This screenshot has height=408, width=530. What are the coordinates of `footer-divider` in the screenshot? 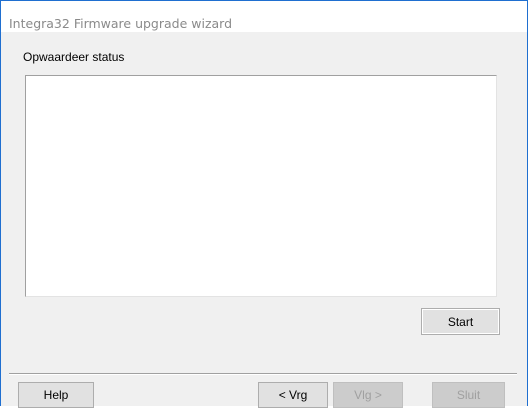 It's located at (263, 374).